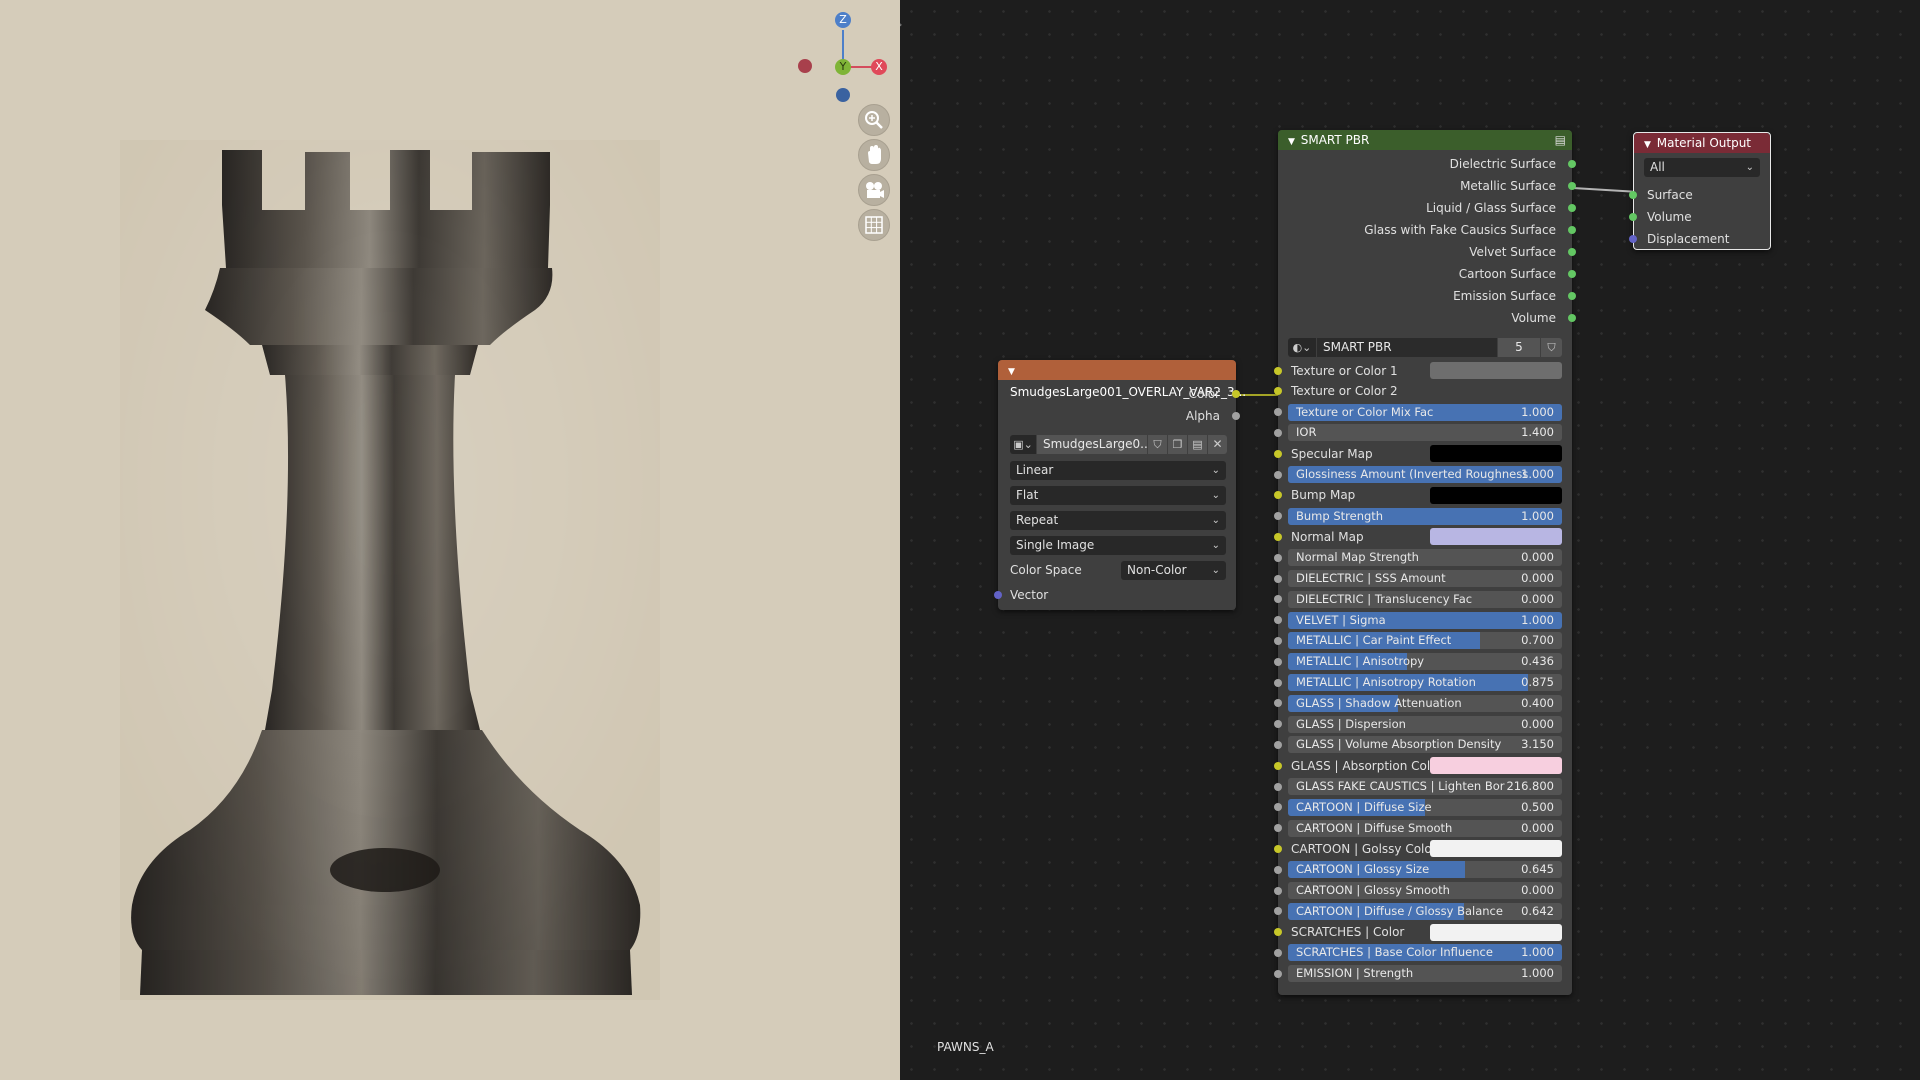 This screenshot has width=1920, height=1080. What do you see at coordinates (1236, 416) in the screenshot?
I see `output-alpha-socket` at bounding box center [1236, 416].